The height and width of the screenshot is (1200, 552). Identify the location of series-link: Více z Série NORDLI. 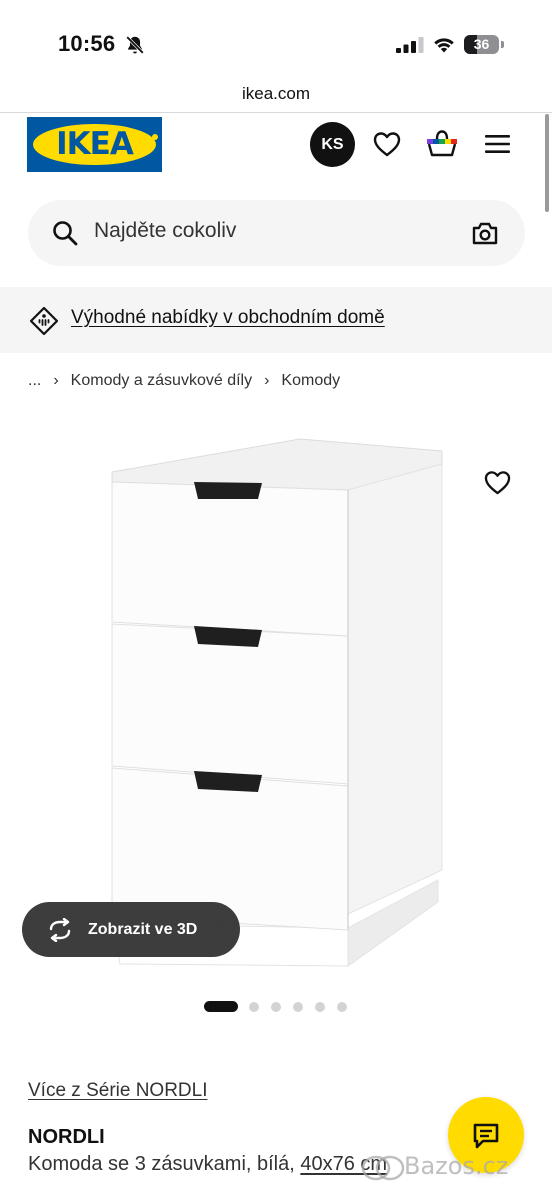
(118, 1091).